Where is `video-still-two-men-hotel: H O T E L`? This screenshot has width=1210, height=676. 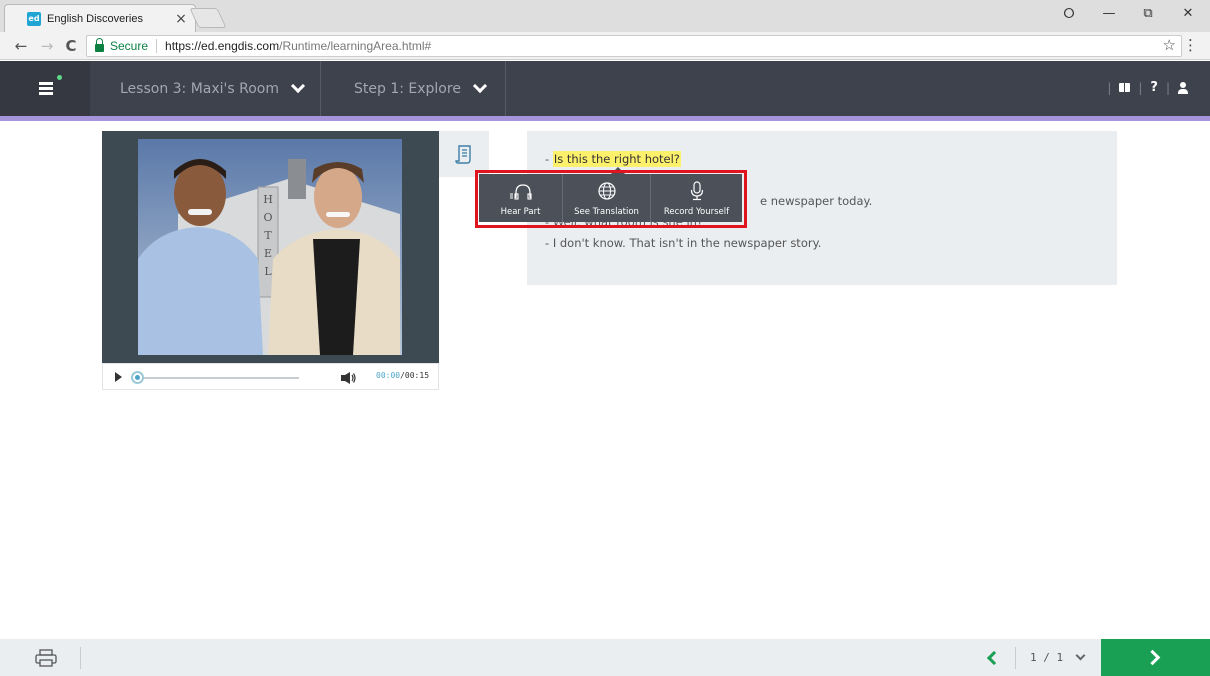 video-still-two-men-hotel: H O T E L is located at coordinates (270, 247).